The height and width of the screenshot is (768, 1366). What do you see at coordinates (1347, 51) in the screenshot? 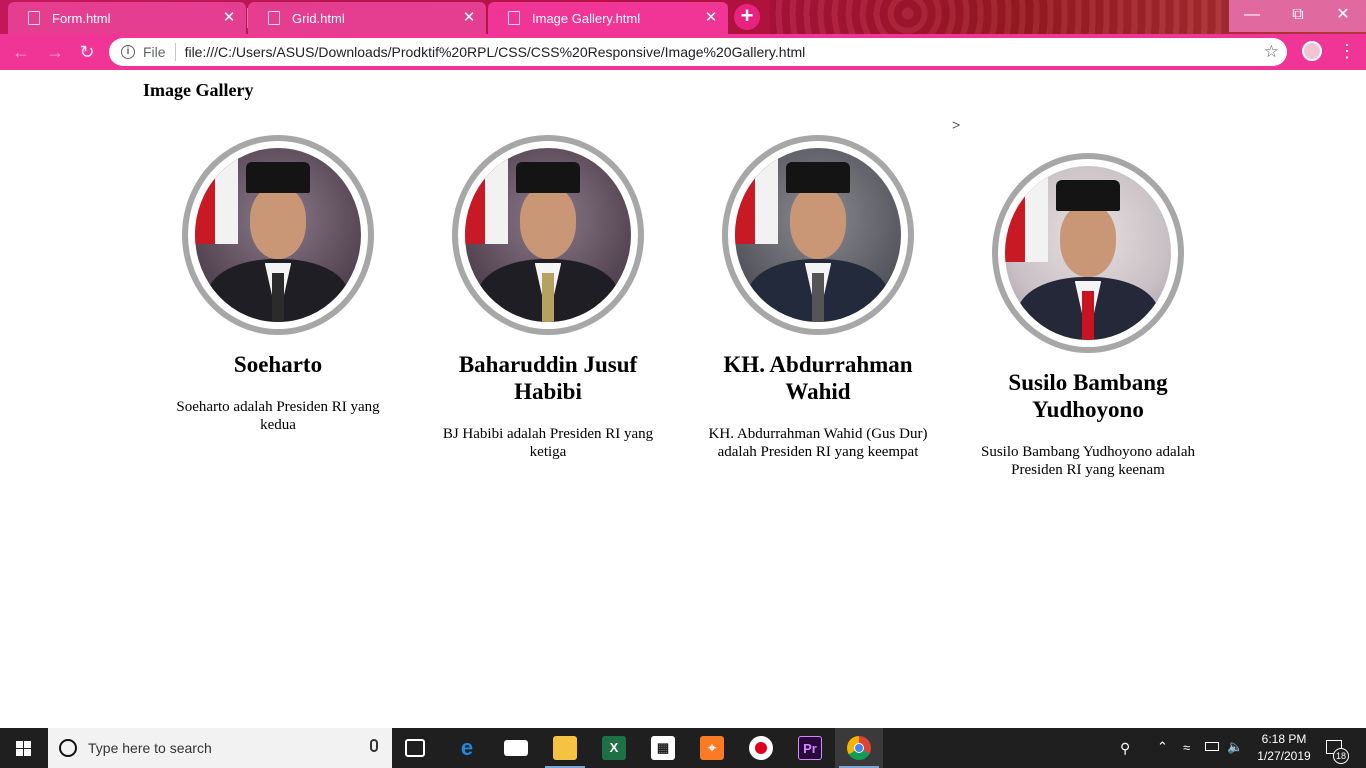
I see `more-menu-icon: ⋮` at bounding box center [1347, 51].